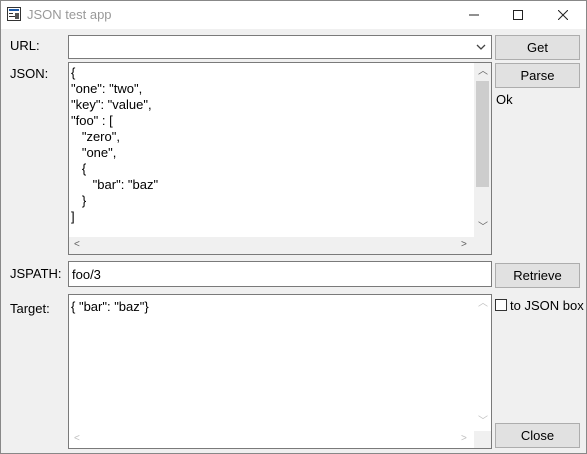  What do you see at coordinates (25, 45) in the screenshot?
I see `url-label: URL:` at bounding box center [25, 45].